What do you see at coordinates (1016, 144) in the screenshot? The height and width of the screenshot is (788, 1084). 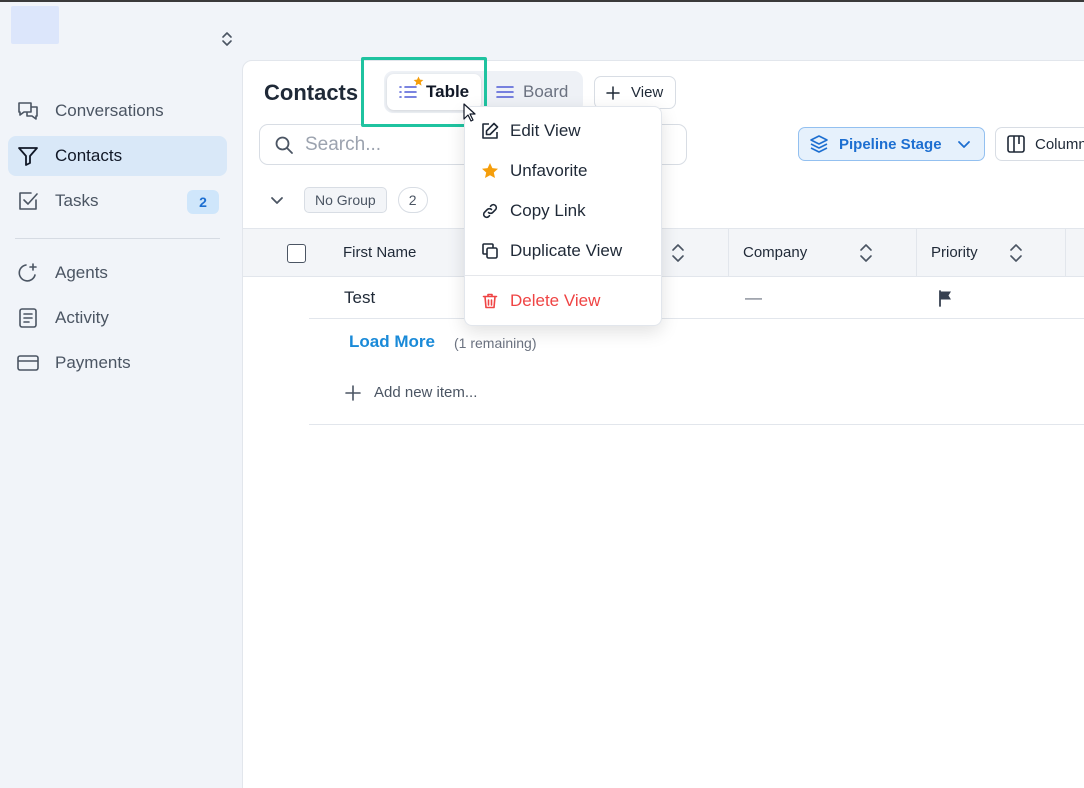 I see `columns-icon` at bounding box center [1016, 144].